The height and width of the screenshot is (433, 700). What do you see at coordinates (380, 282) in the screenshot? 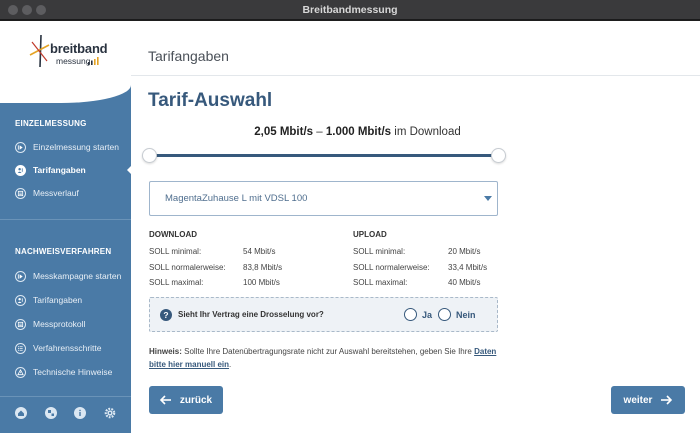
I see `upload-max-label: SOLL maximal:` at bounding box center [380, 282].